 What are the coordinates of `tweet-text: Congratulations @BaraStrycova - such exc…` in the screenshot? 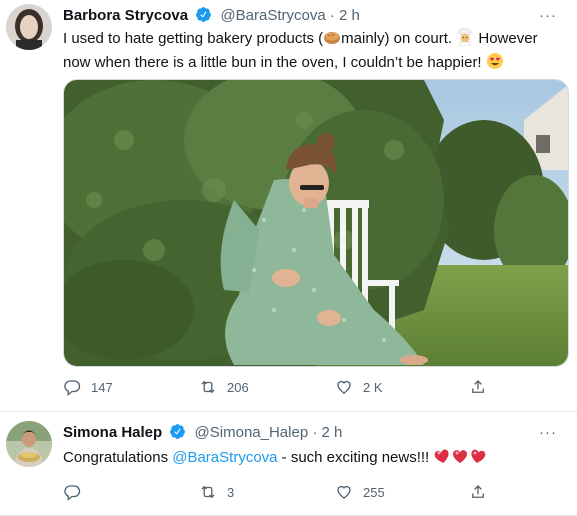 It's located at (309, 459).